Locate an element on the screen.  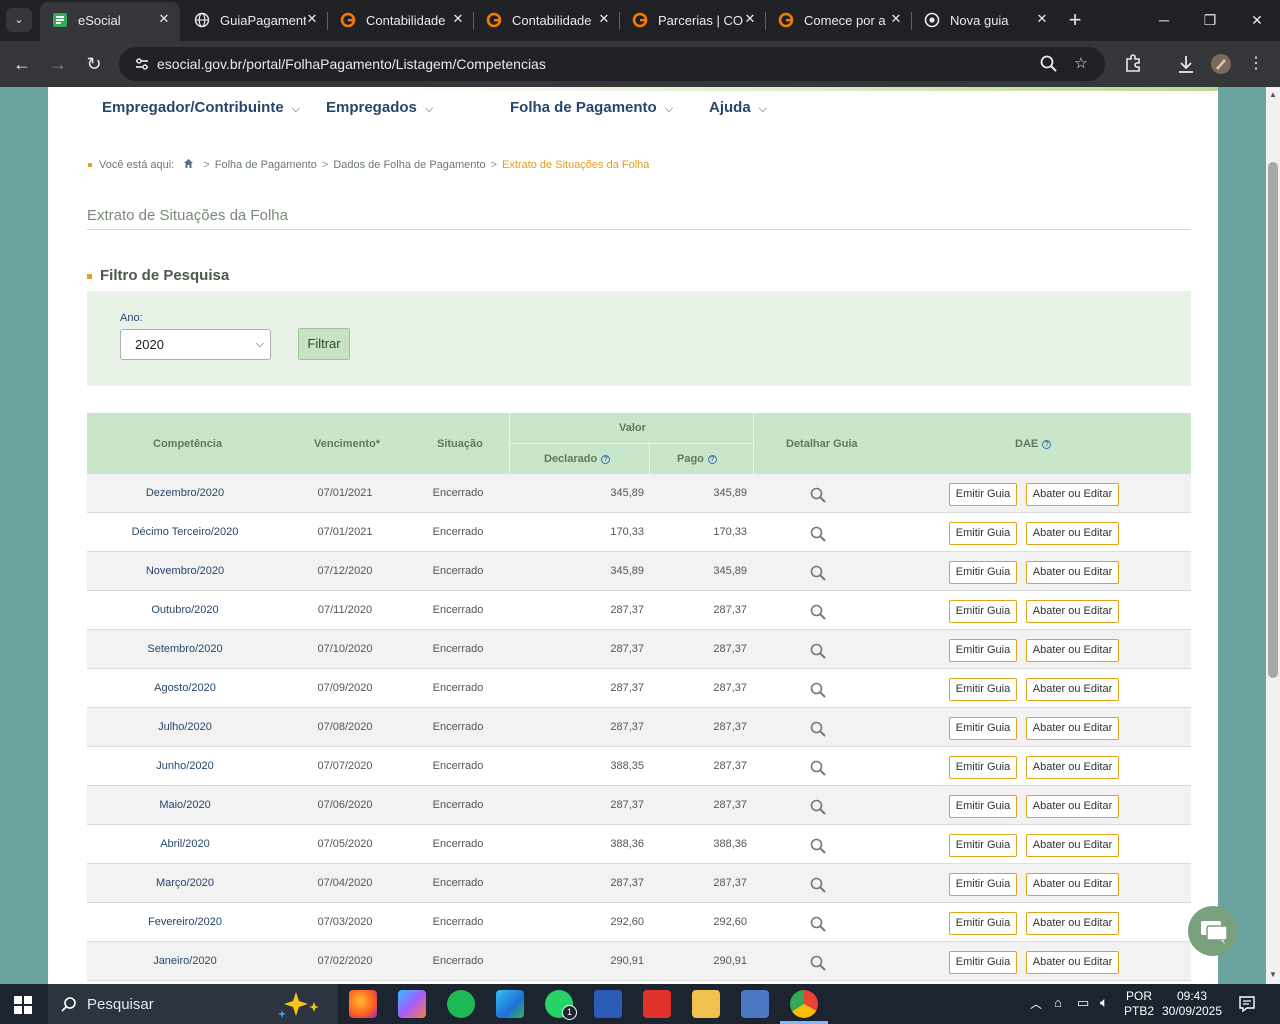
menu-ajuda: Ajuda ⌵ is located at coordinates (738, 107).